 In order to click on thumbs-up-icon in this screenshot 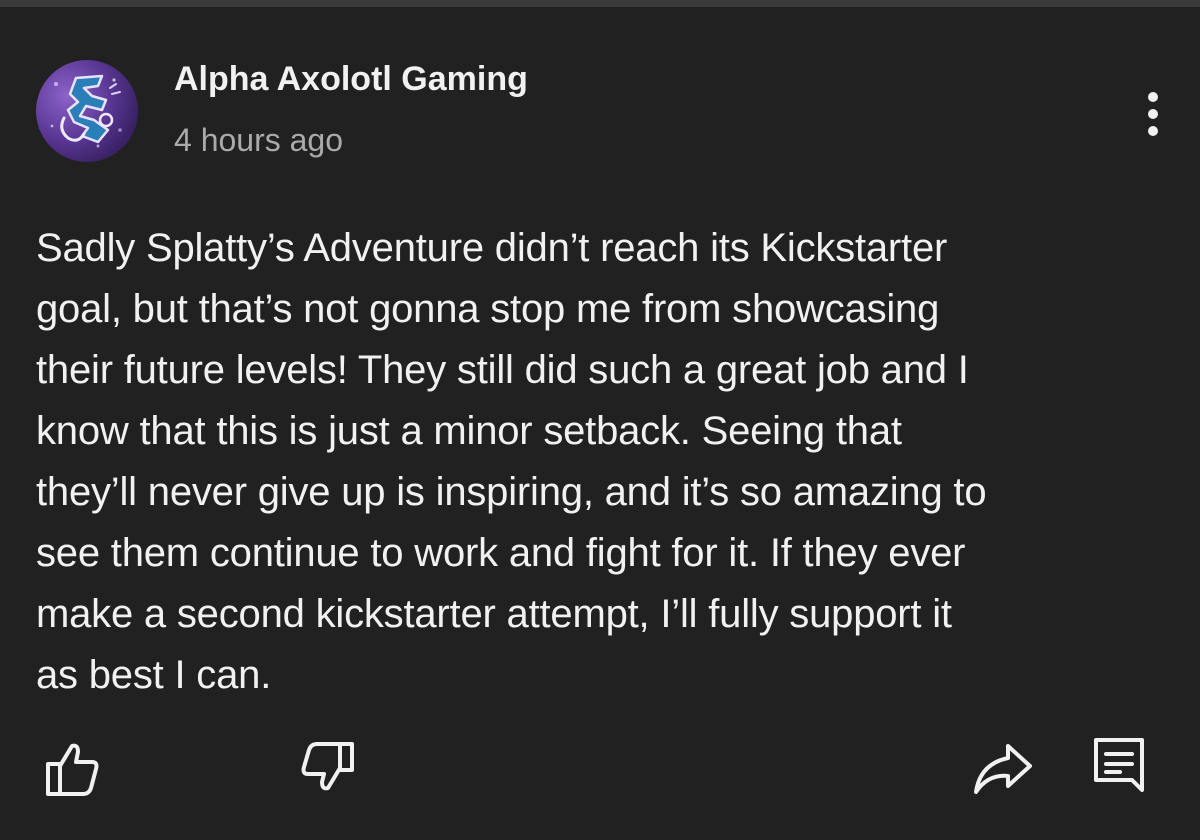, I will do `click(72, 769)`.